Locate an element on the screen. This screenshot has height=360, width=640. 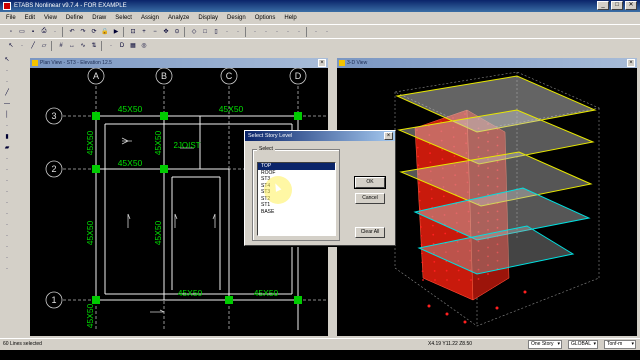
draw-point-icon: · is located at coordinates (7, 81).